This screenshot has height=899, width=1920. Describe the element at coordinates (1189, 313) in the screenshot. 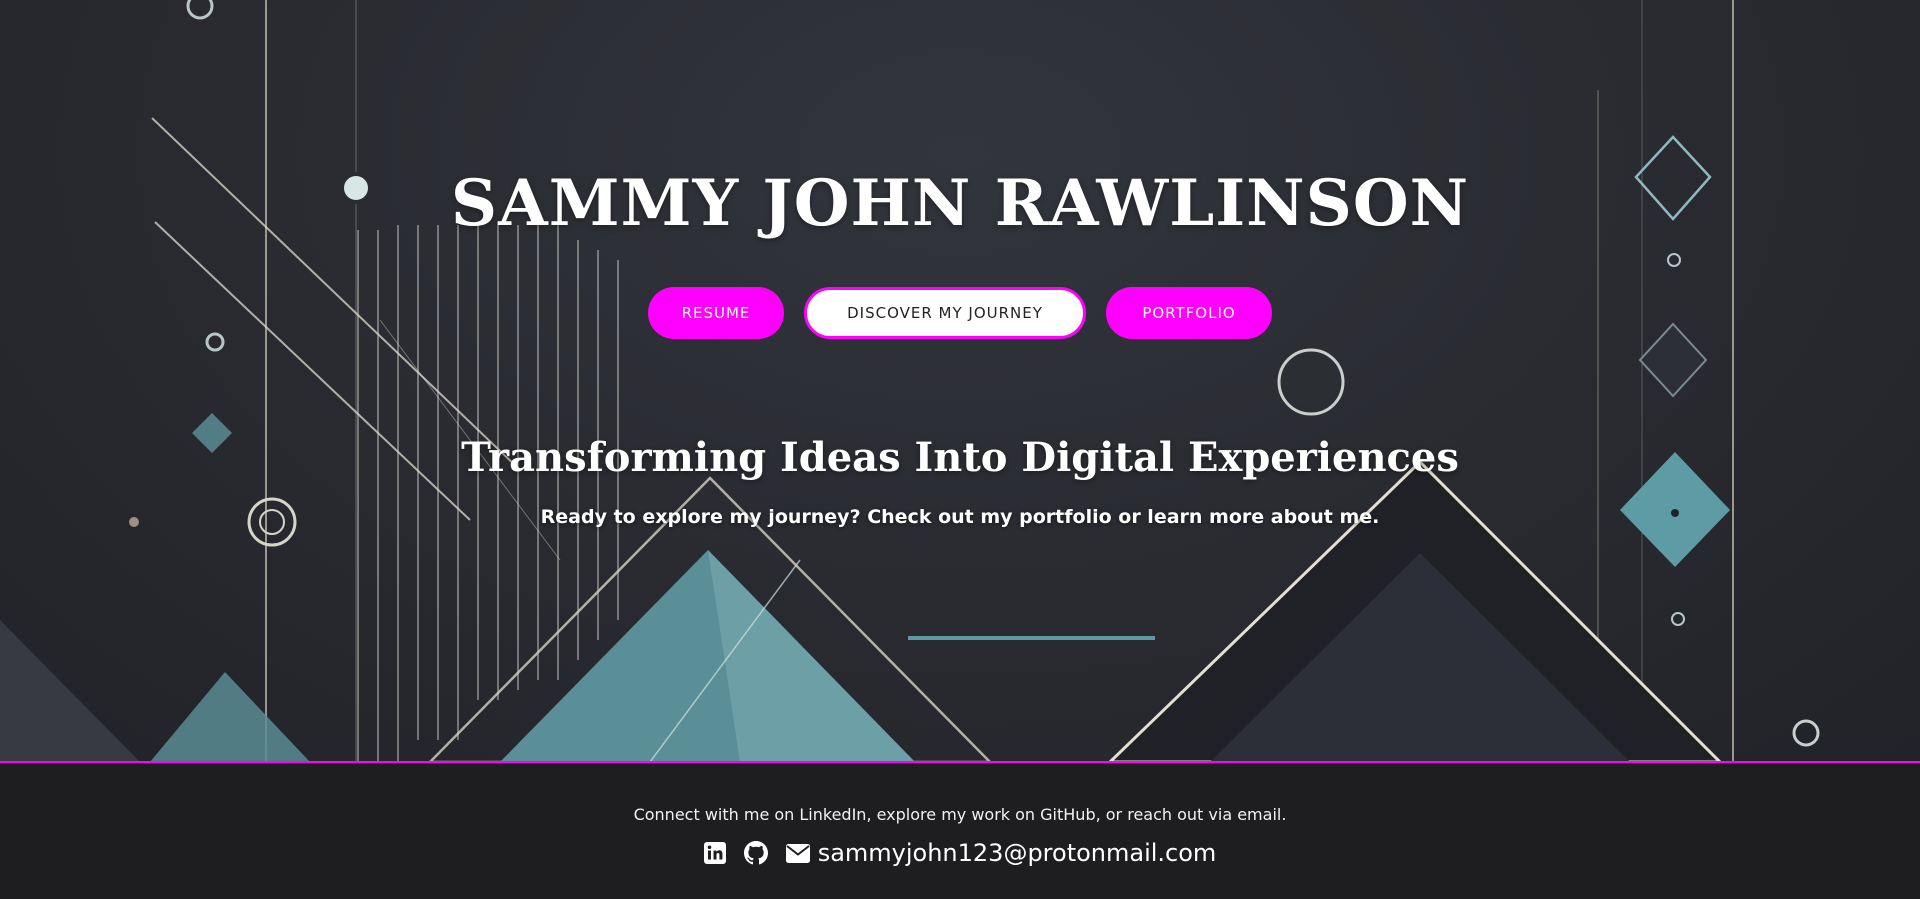

I see `portfolio-button: PORTFOLIO` at that location.